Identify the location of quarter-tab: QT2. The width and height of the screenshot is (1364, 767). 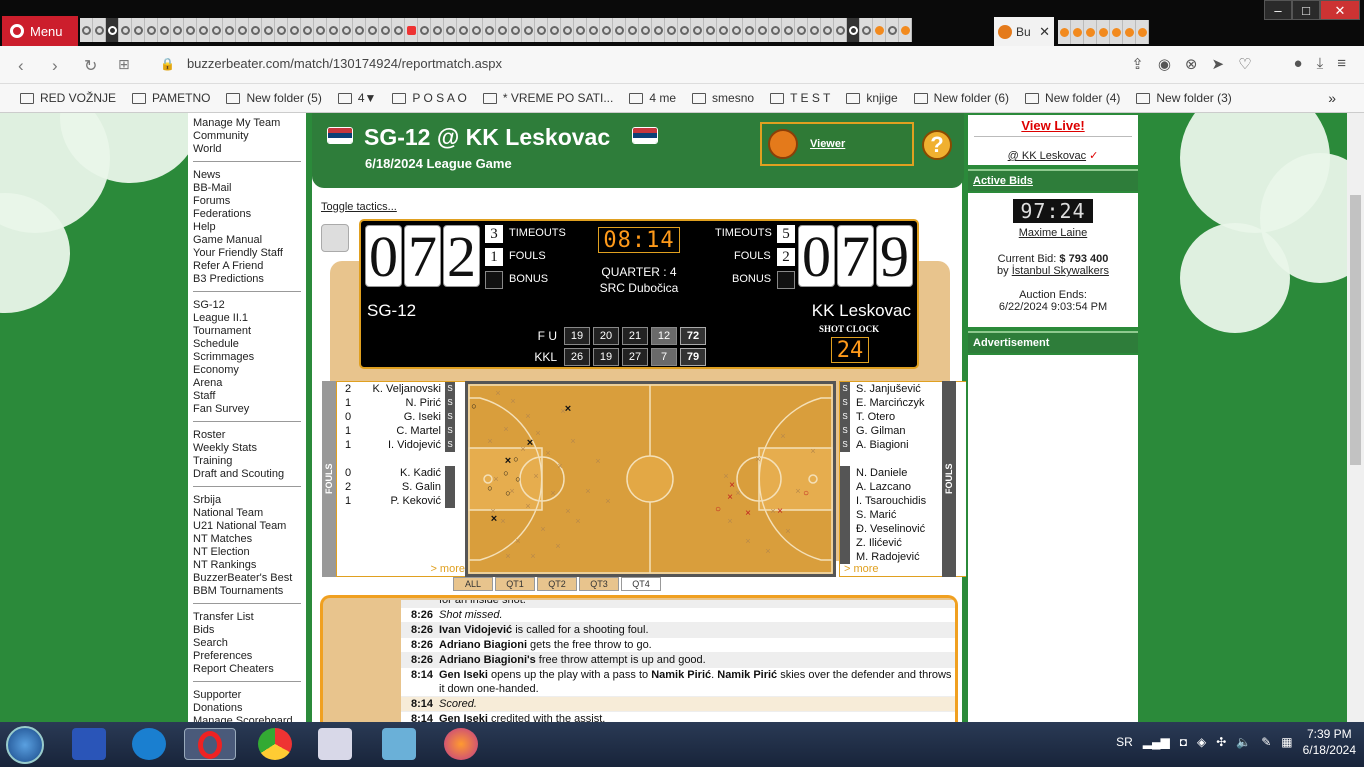
(557, 584).